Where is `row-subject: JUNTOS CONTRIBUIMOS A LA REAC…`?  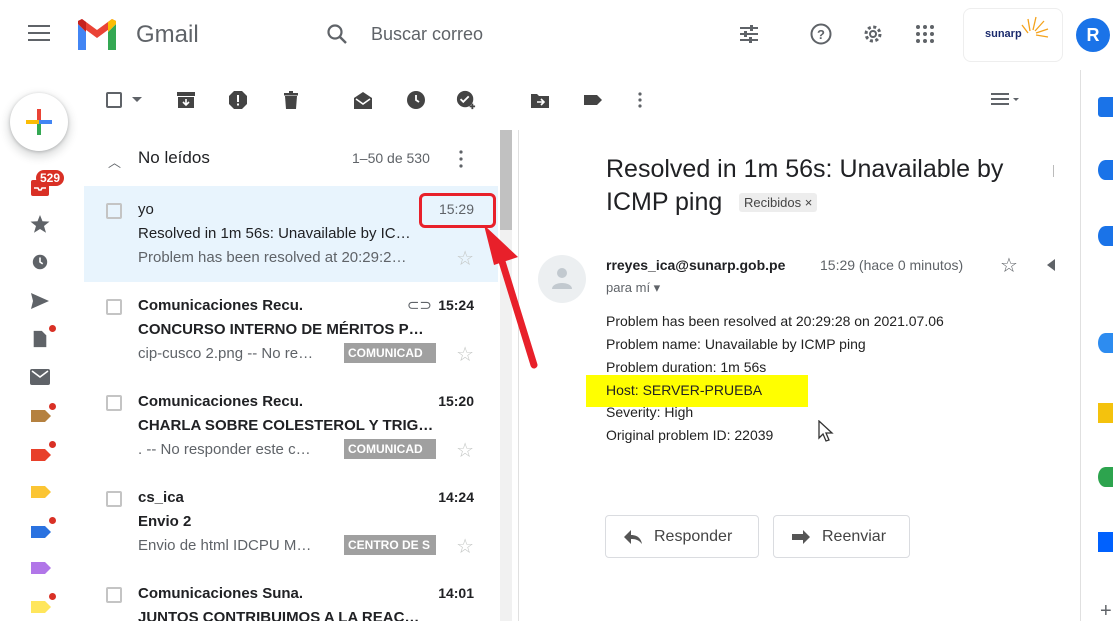
row-subject: JUNTOS CONTRIBUIMOS A LA REAC… is located at coordinates (279, 615).